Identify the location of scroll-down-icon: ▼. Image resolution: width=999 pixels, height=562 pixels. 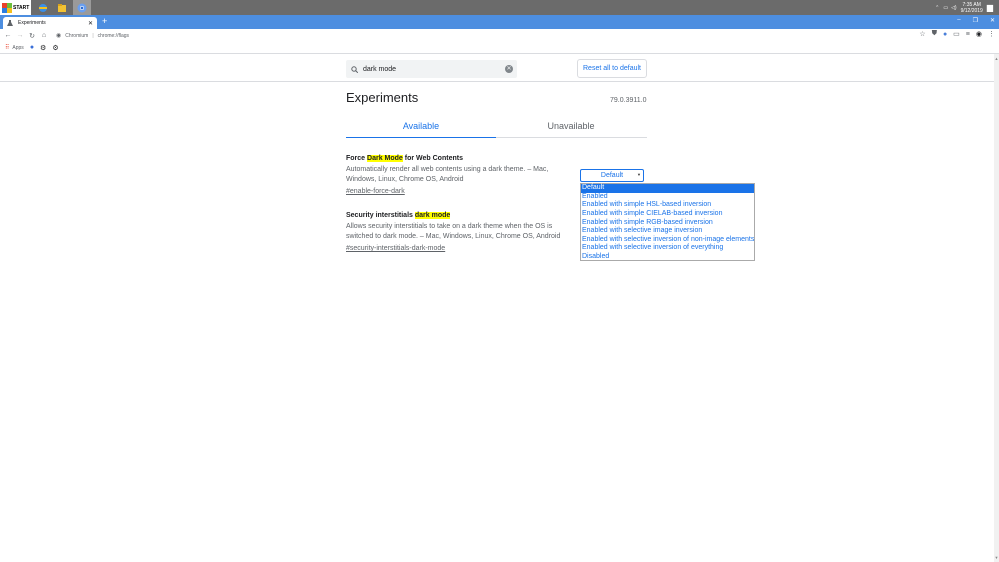
(996, 557).